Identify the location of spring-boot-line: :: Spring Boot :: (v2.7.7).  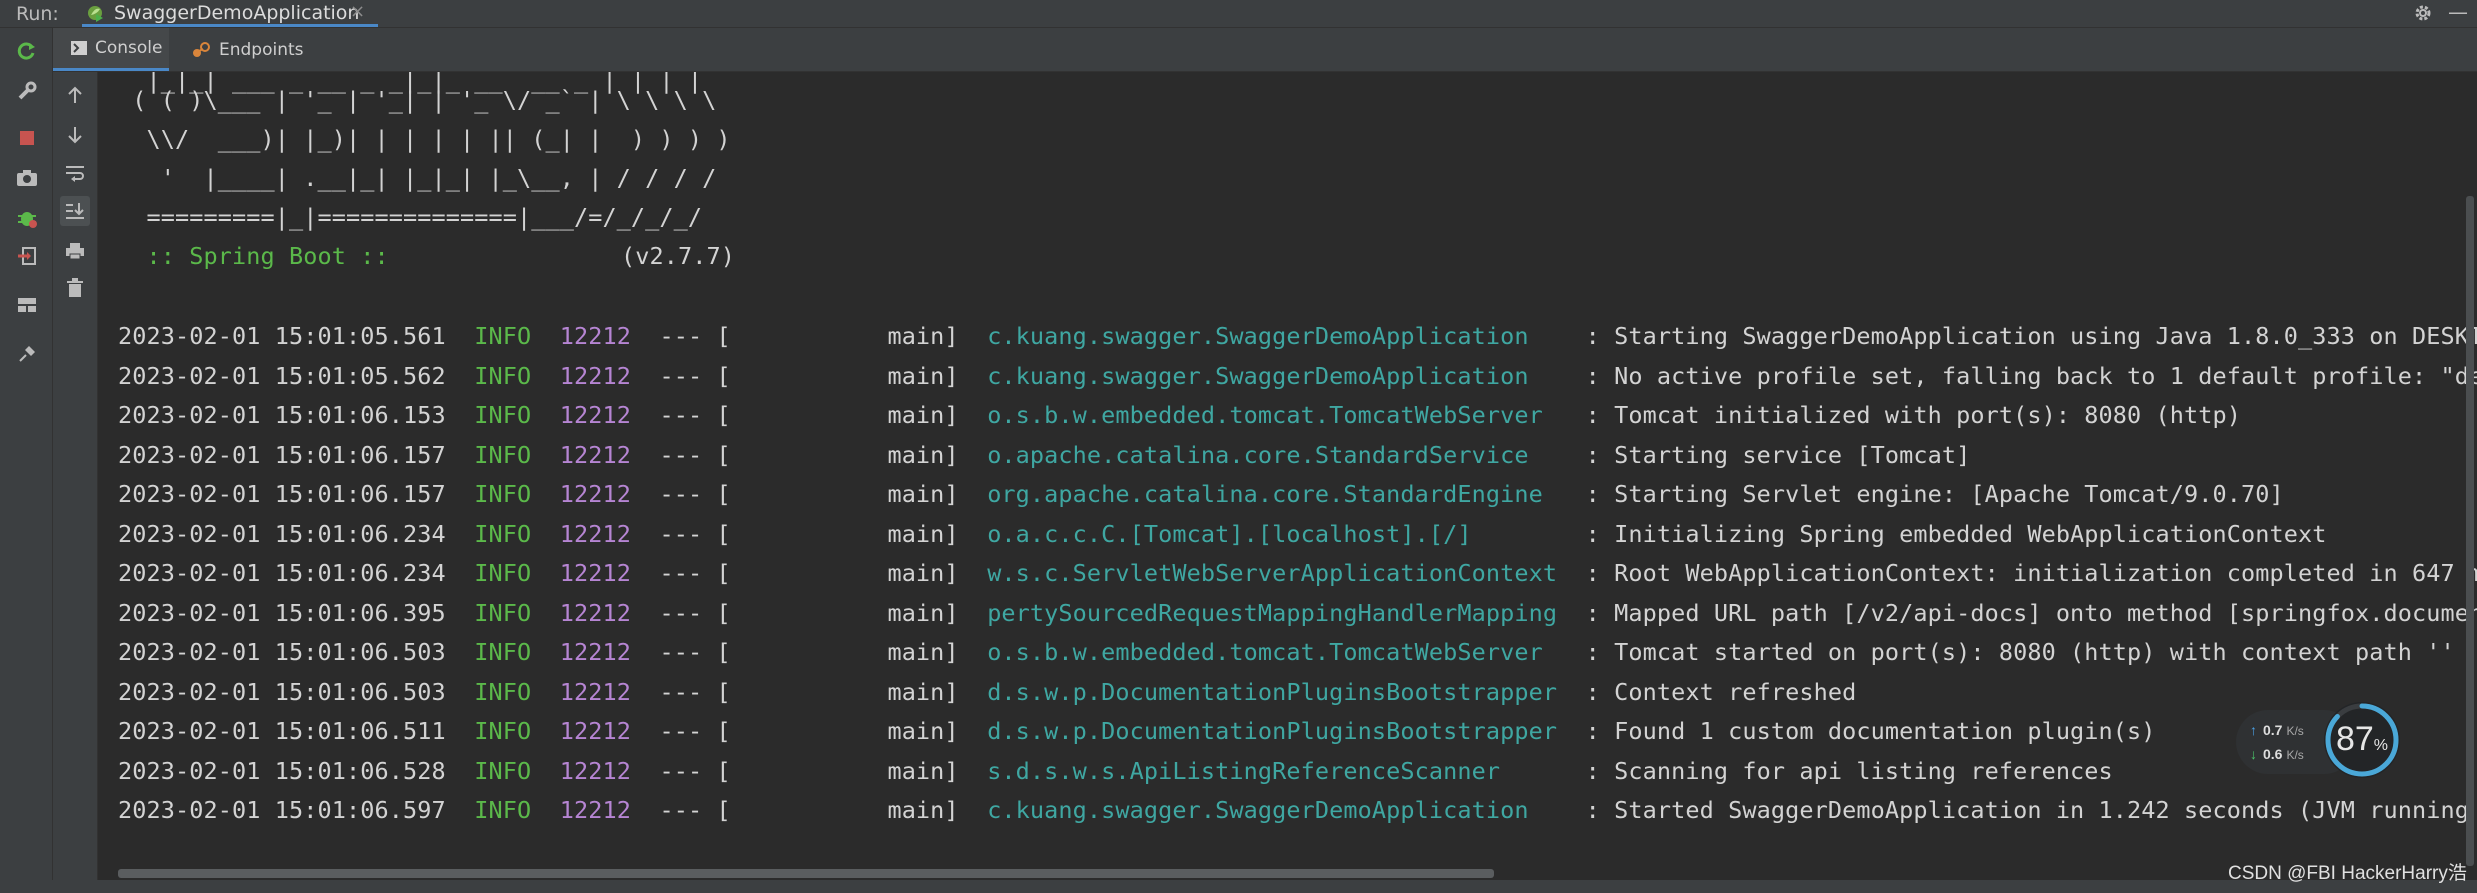
(426, 256).